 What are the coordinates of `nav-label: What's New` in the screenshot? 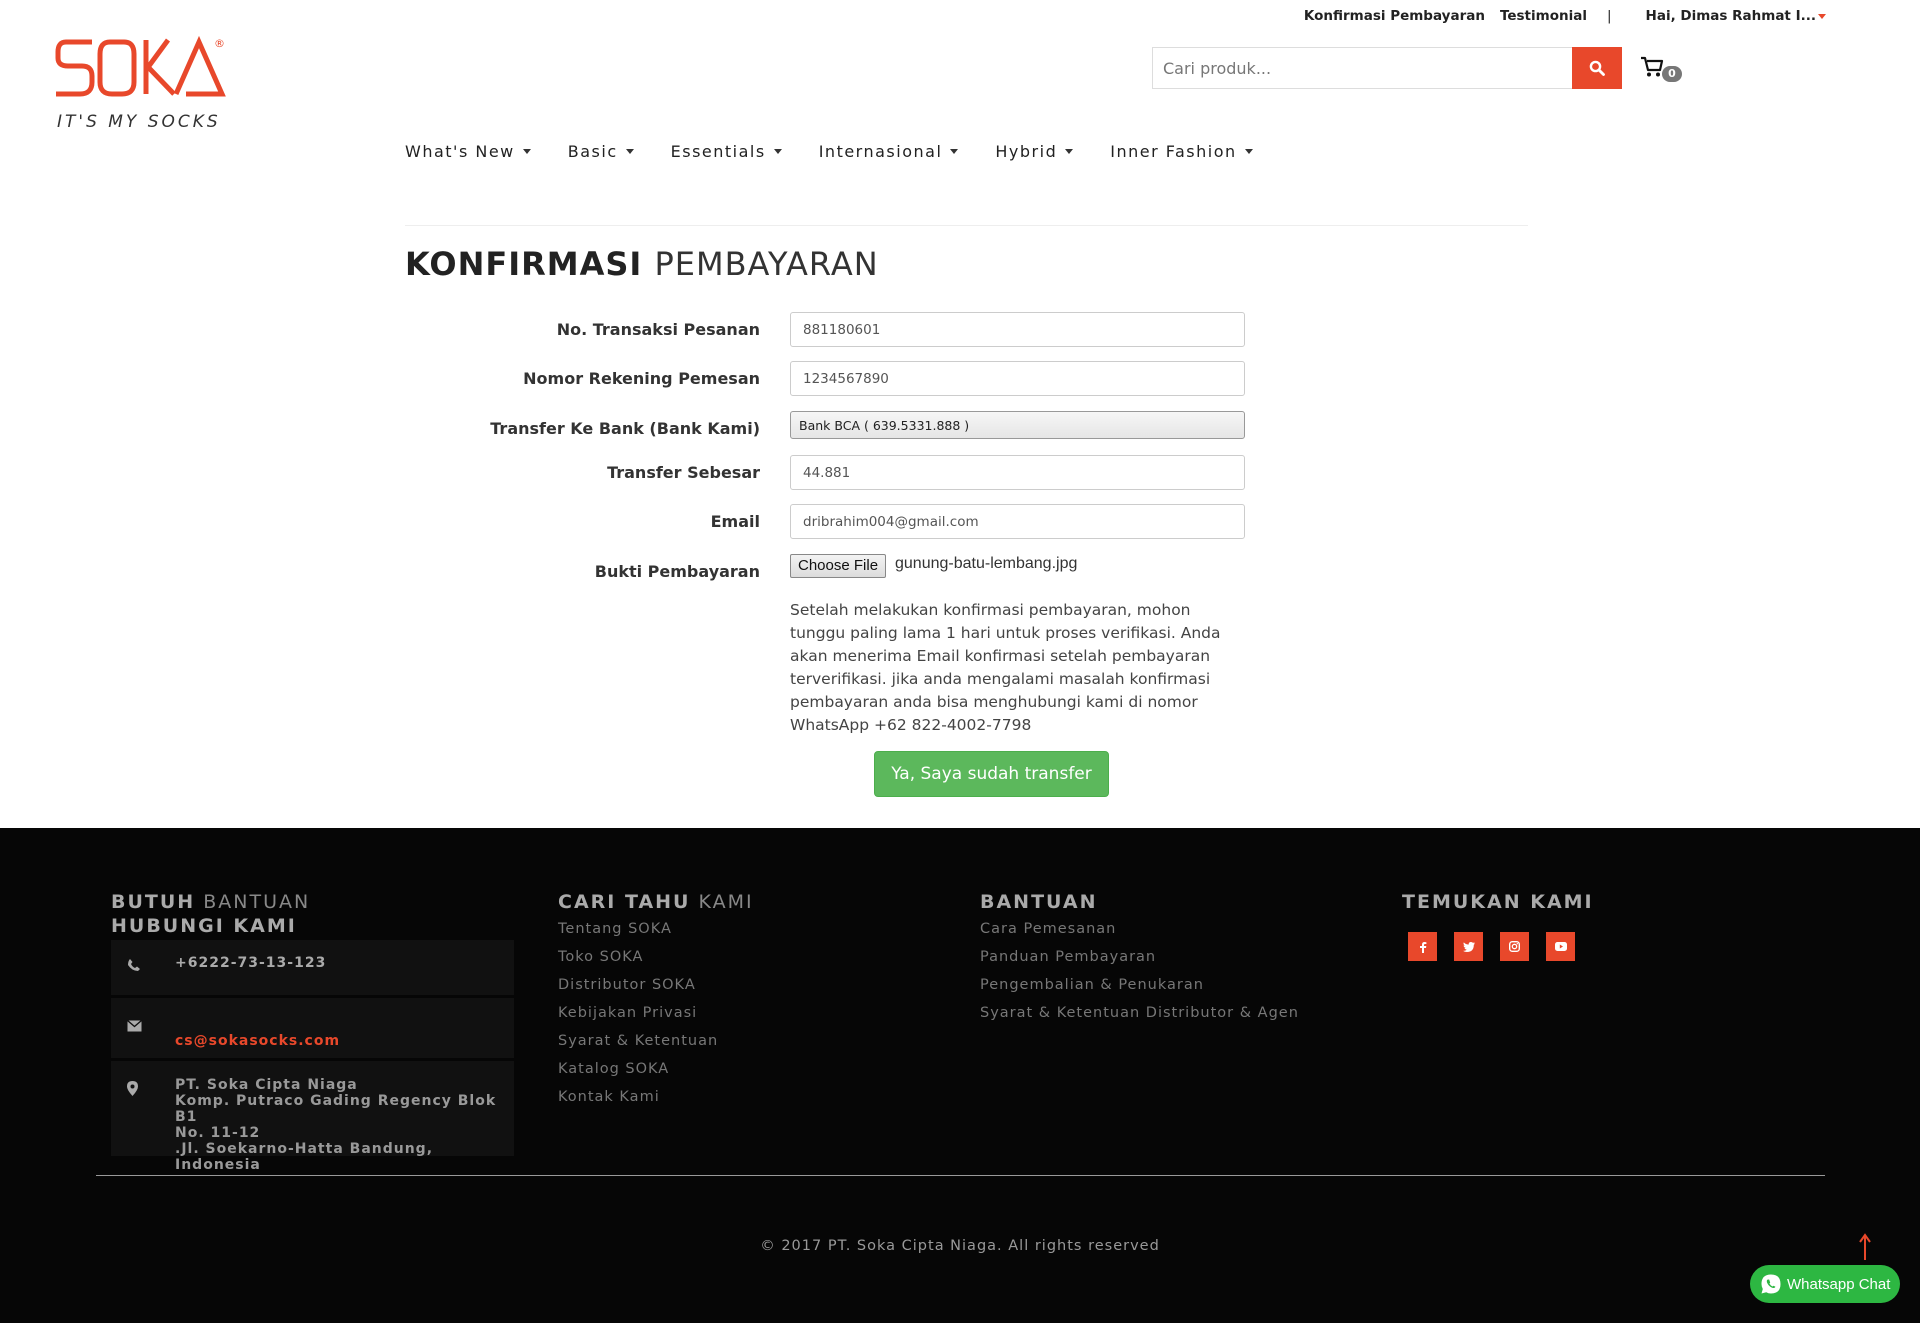 It's located at (460, 151).